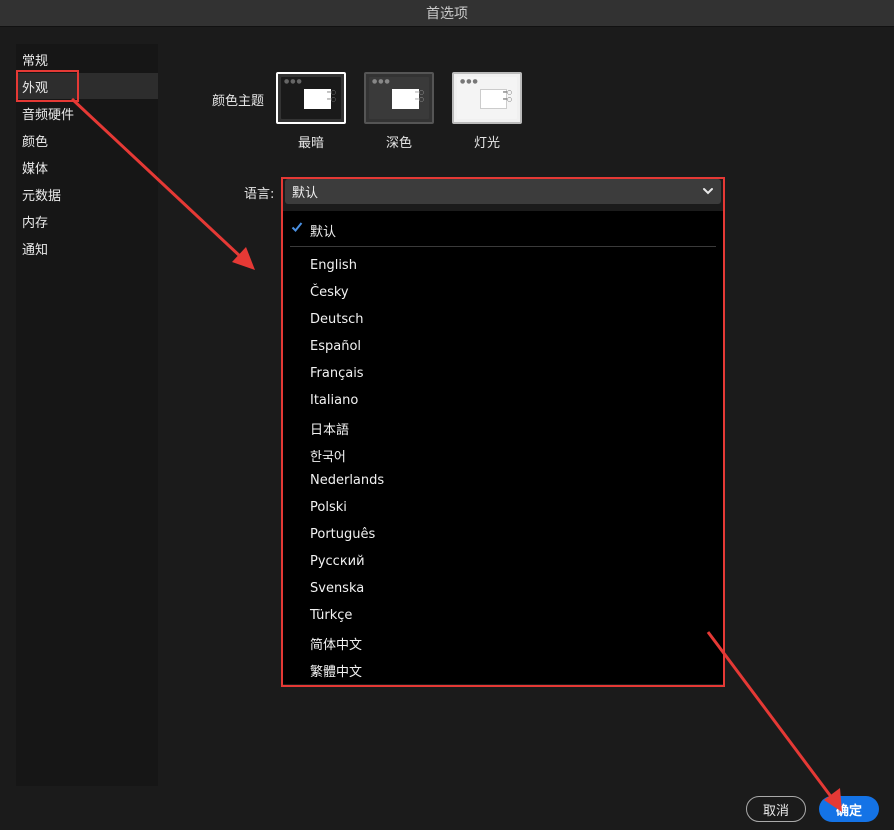  What do you see at coordinates (35, 223) in the screenshot?
I see `sidebar-item-label: 内存` at bounding box center [35, 223].